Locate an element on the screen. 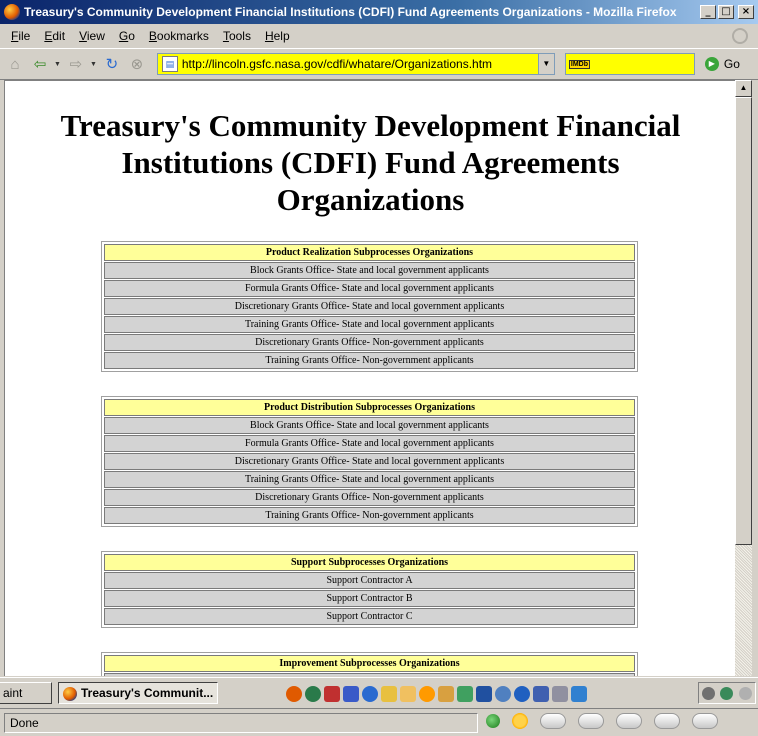 The width and height of the screenshot is (758, 736). scroll-thumb is located at coordinates (743, 321).